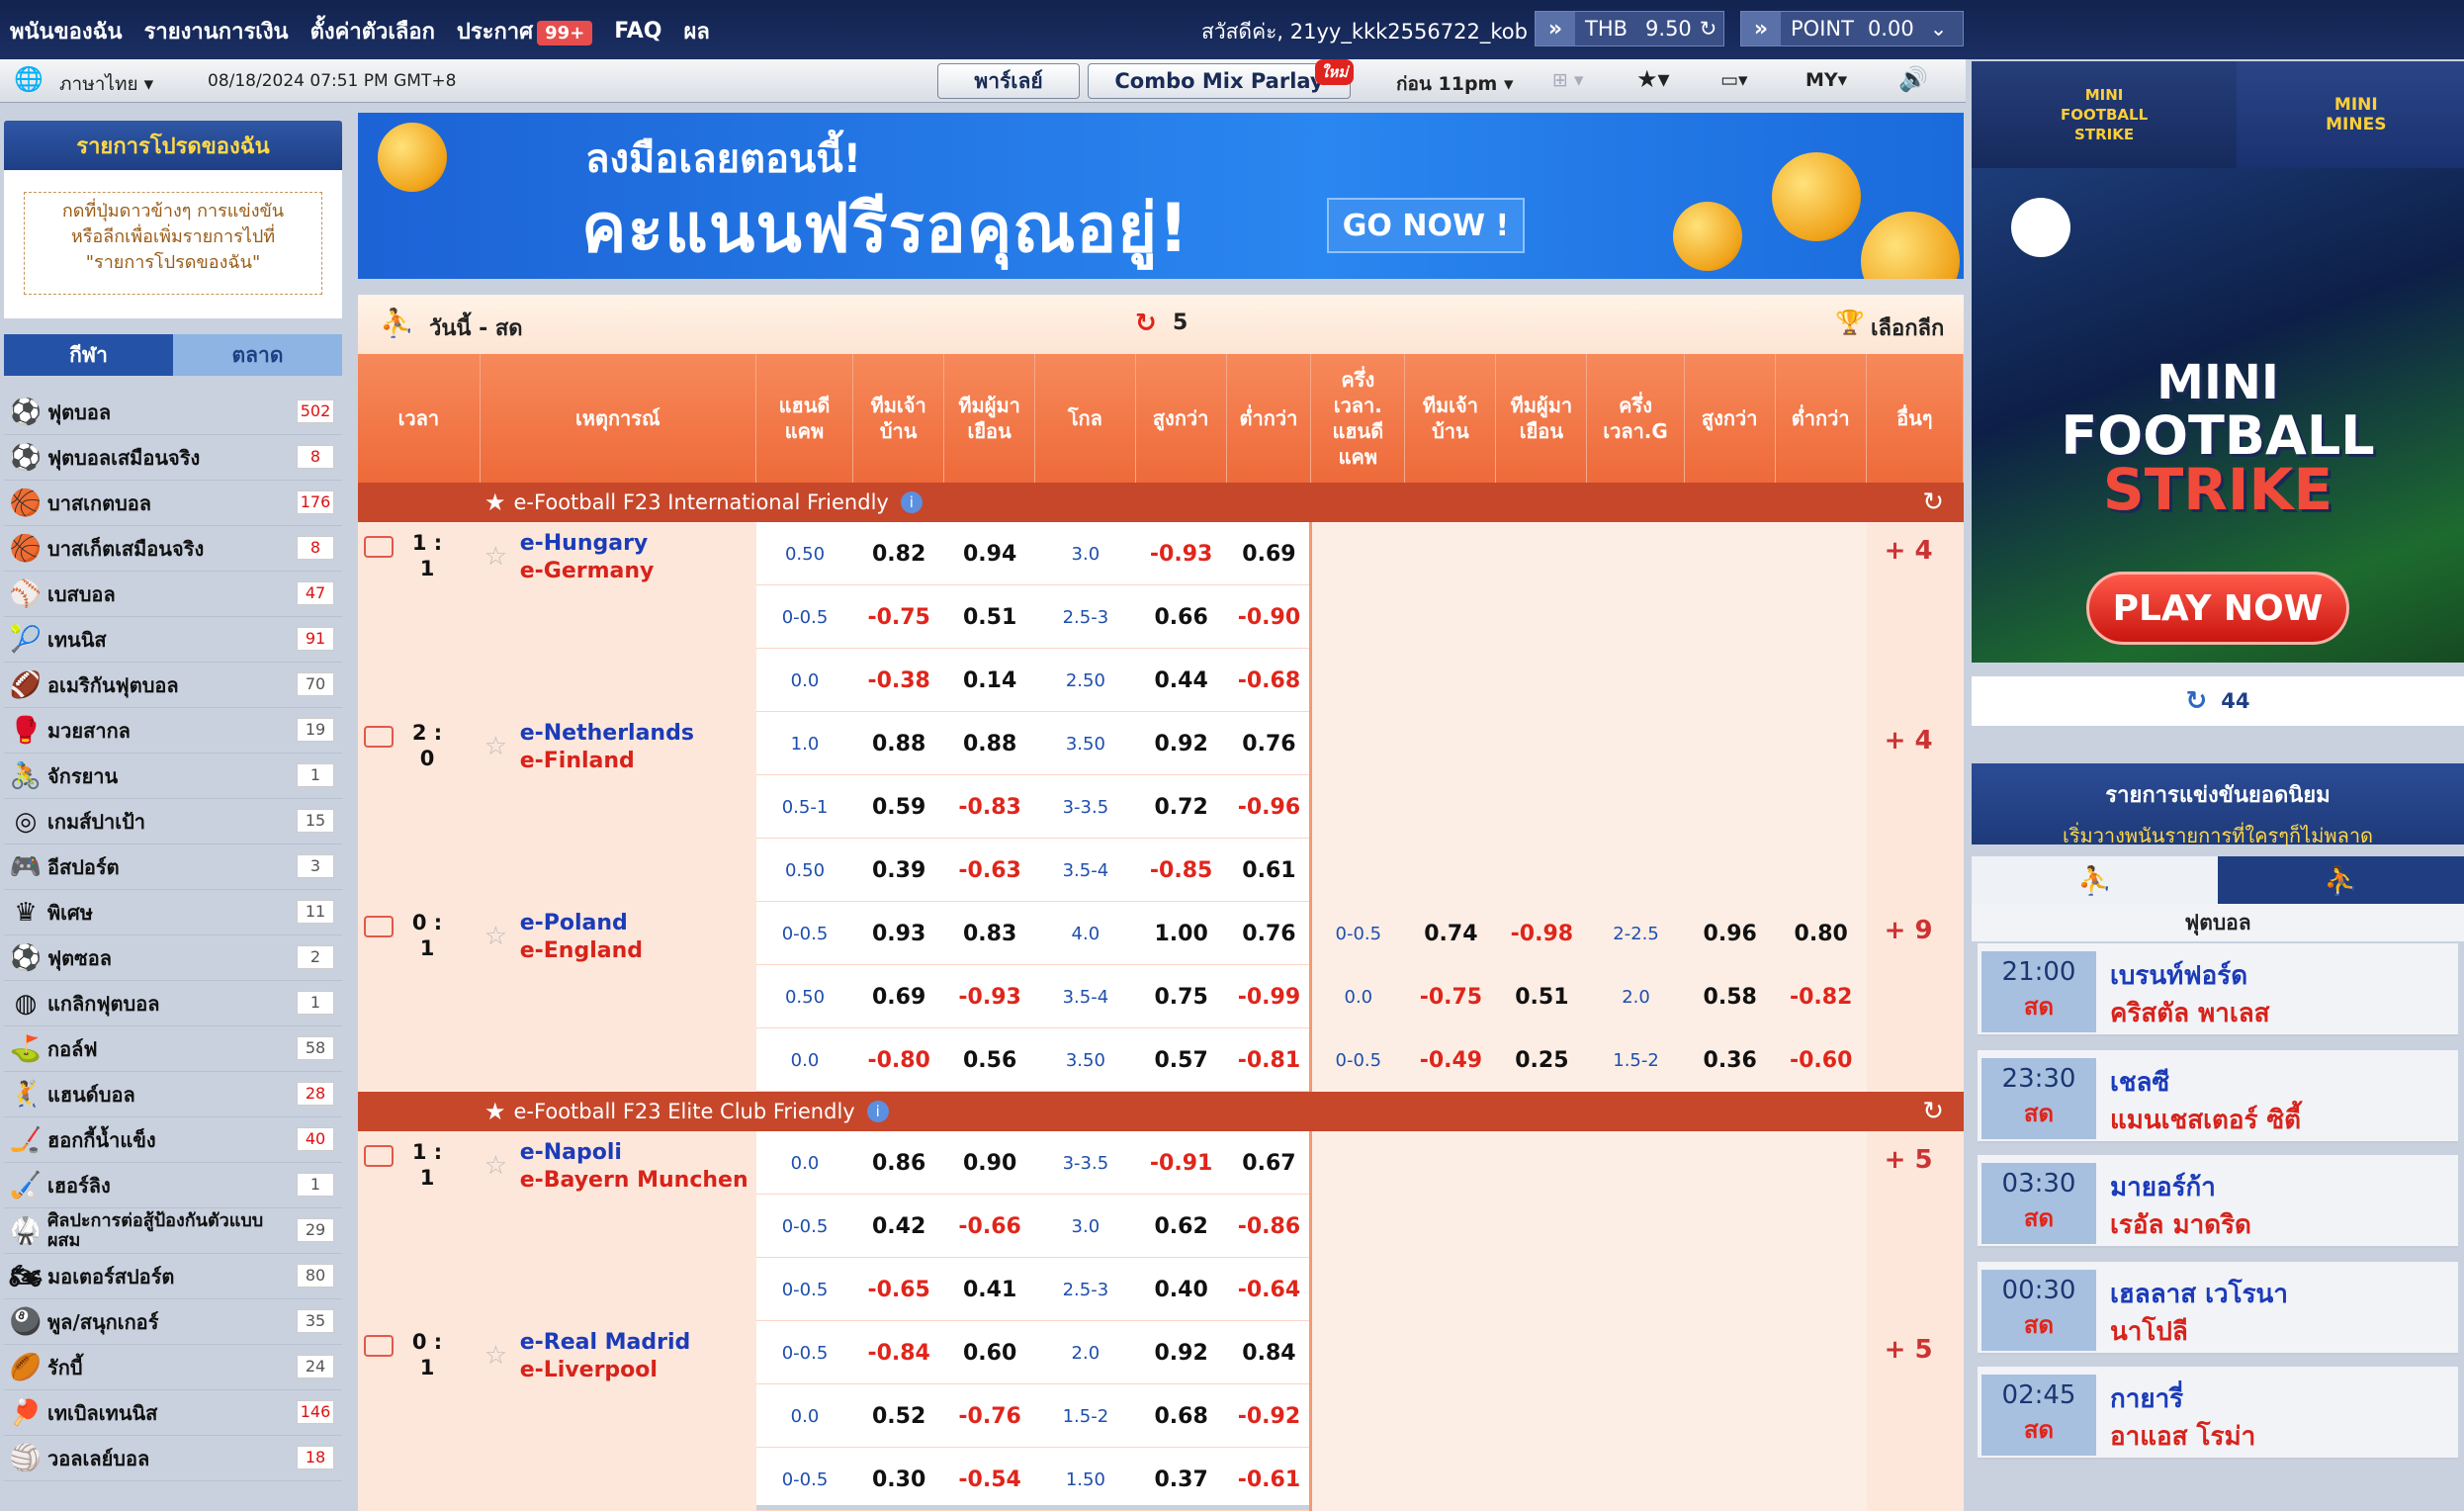 Image resolution: width=2464 pixels, height=1511 pixels. I want to click on odds-cell: 0.66, so click(1181, 617).